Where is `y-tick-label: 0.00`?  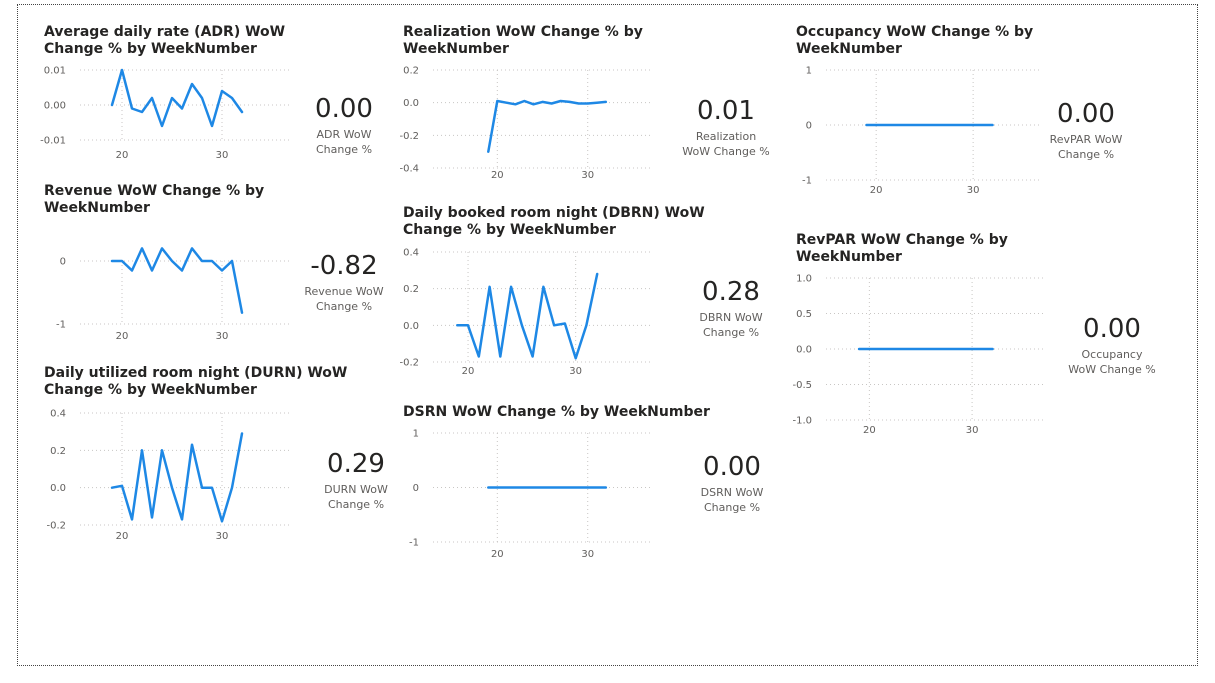 y-tick-label: 0.00 is located at coordinates (55, 106).